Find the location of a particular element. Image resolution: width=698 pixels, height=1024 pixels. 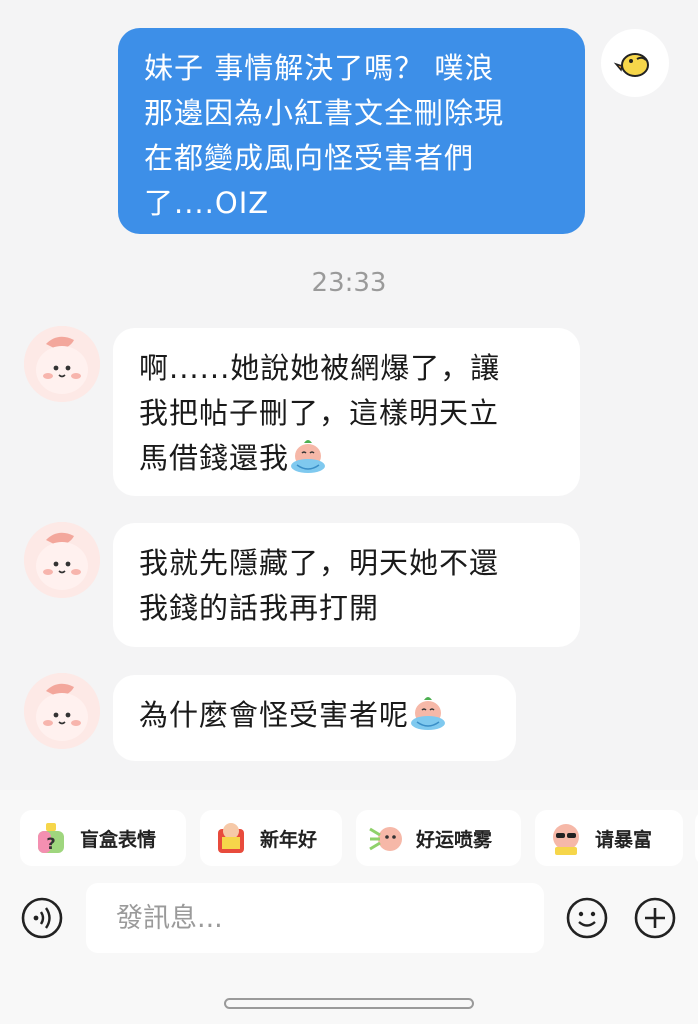

new-year-icon is located at coordinates (231, 838).